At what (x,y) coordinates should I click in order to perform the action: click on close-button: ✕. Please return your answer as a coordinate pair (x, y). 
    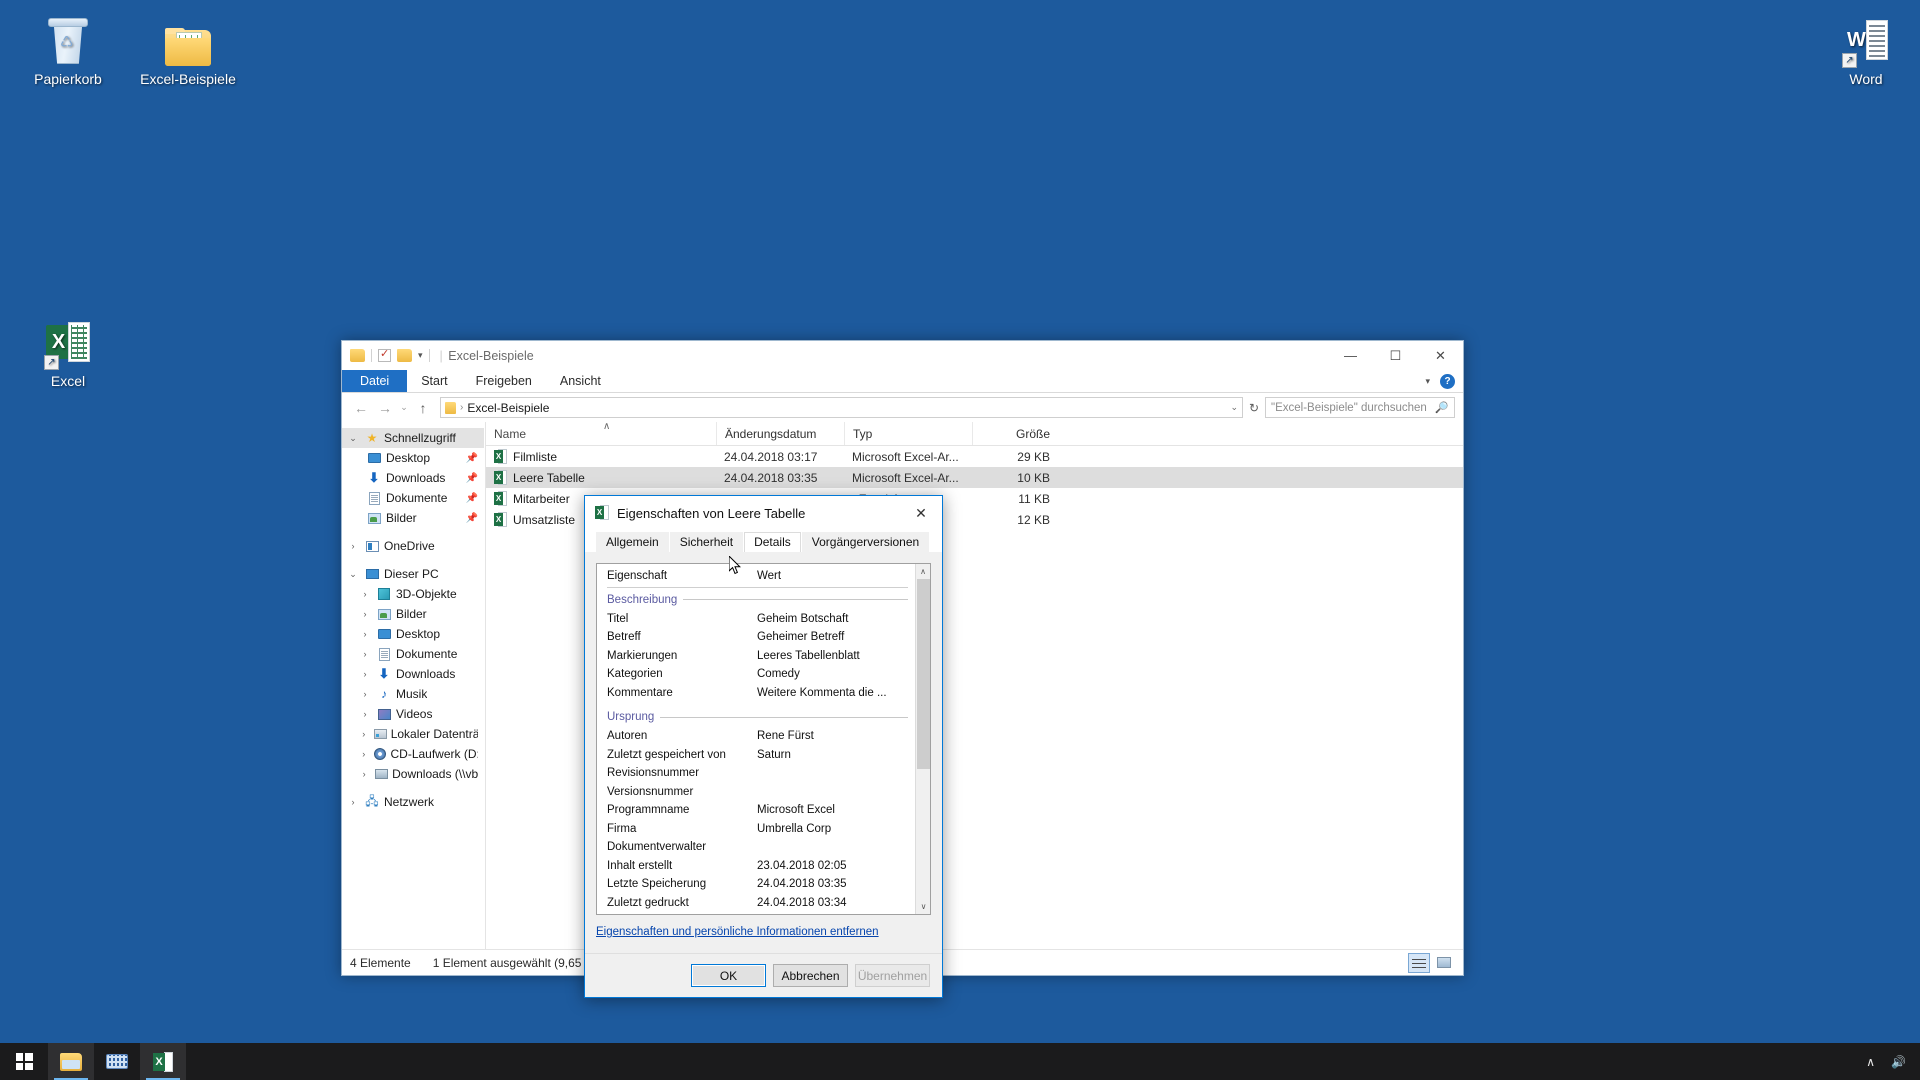
    Looking at the image, I should click on (1440, 355).